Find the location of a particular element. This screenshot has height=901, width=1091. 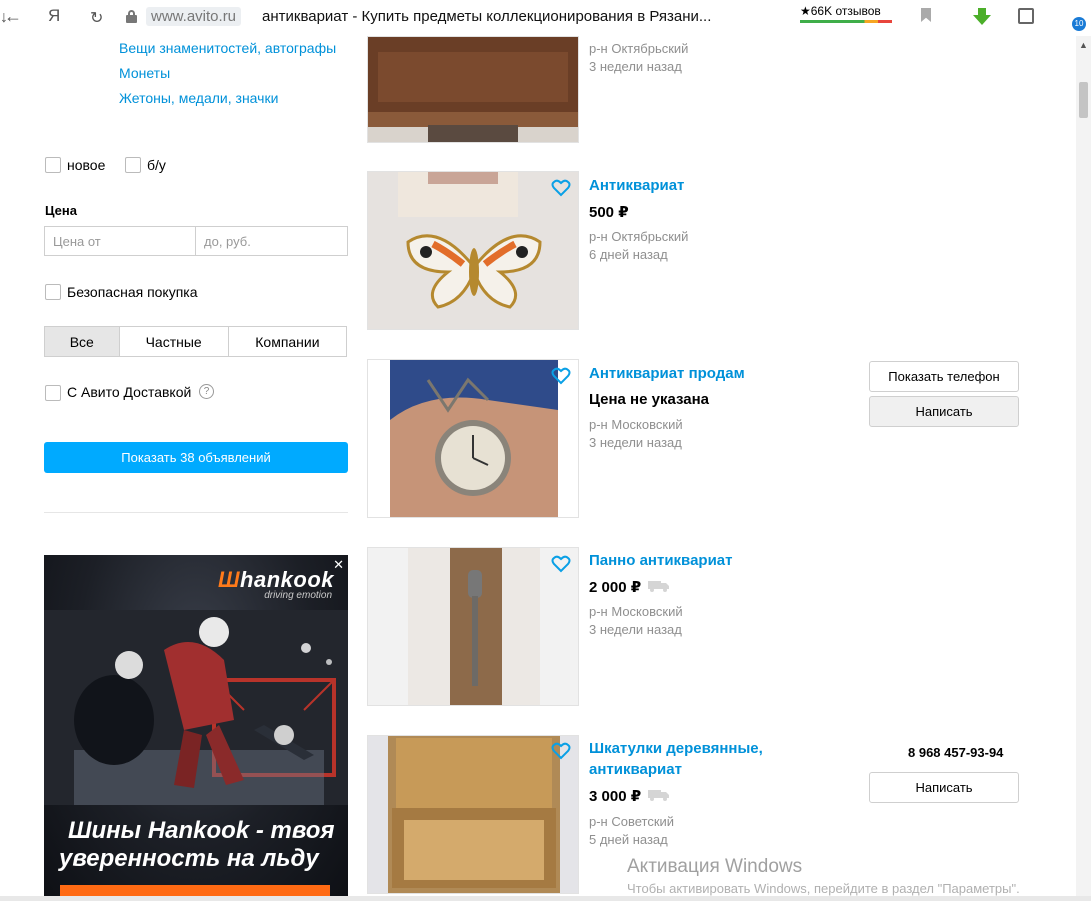

reload-icon: ↻ is located at coordinates (96, 18).